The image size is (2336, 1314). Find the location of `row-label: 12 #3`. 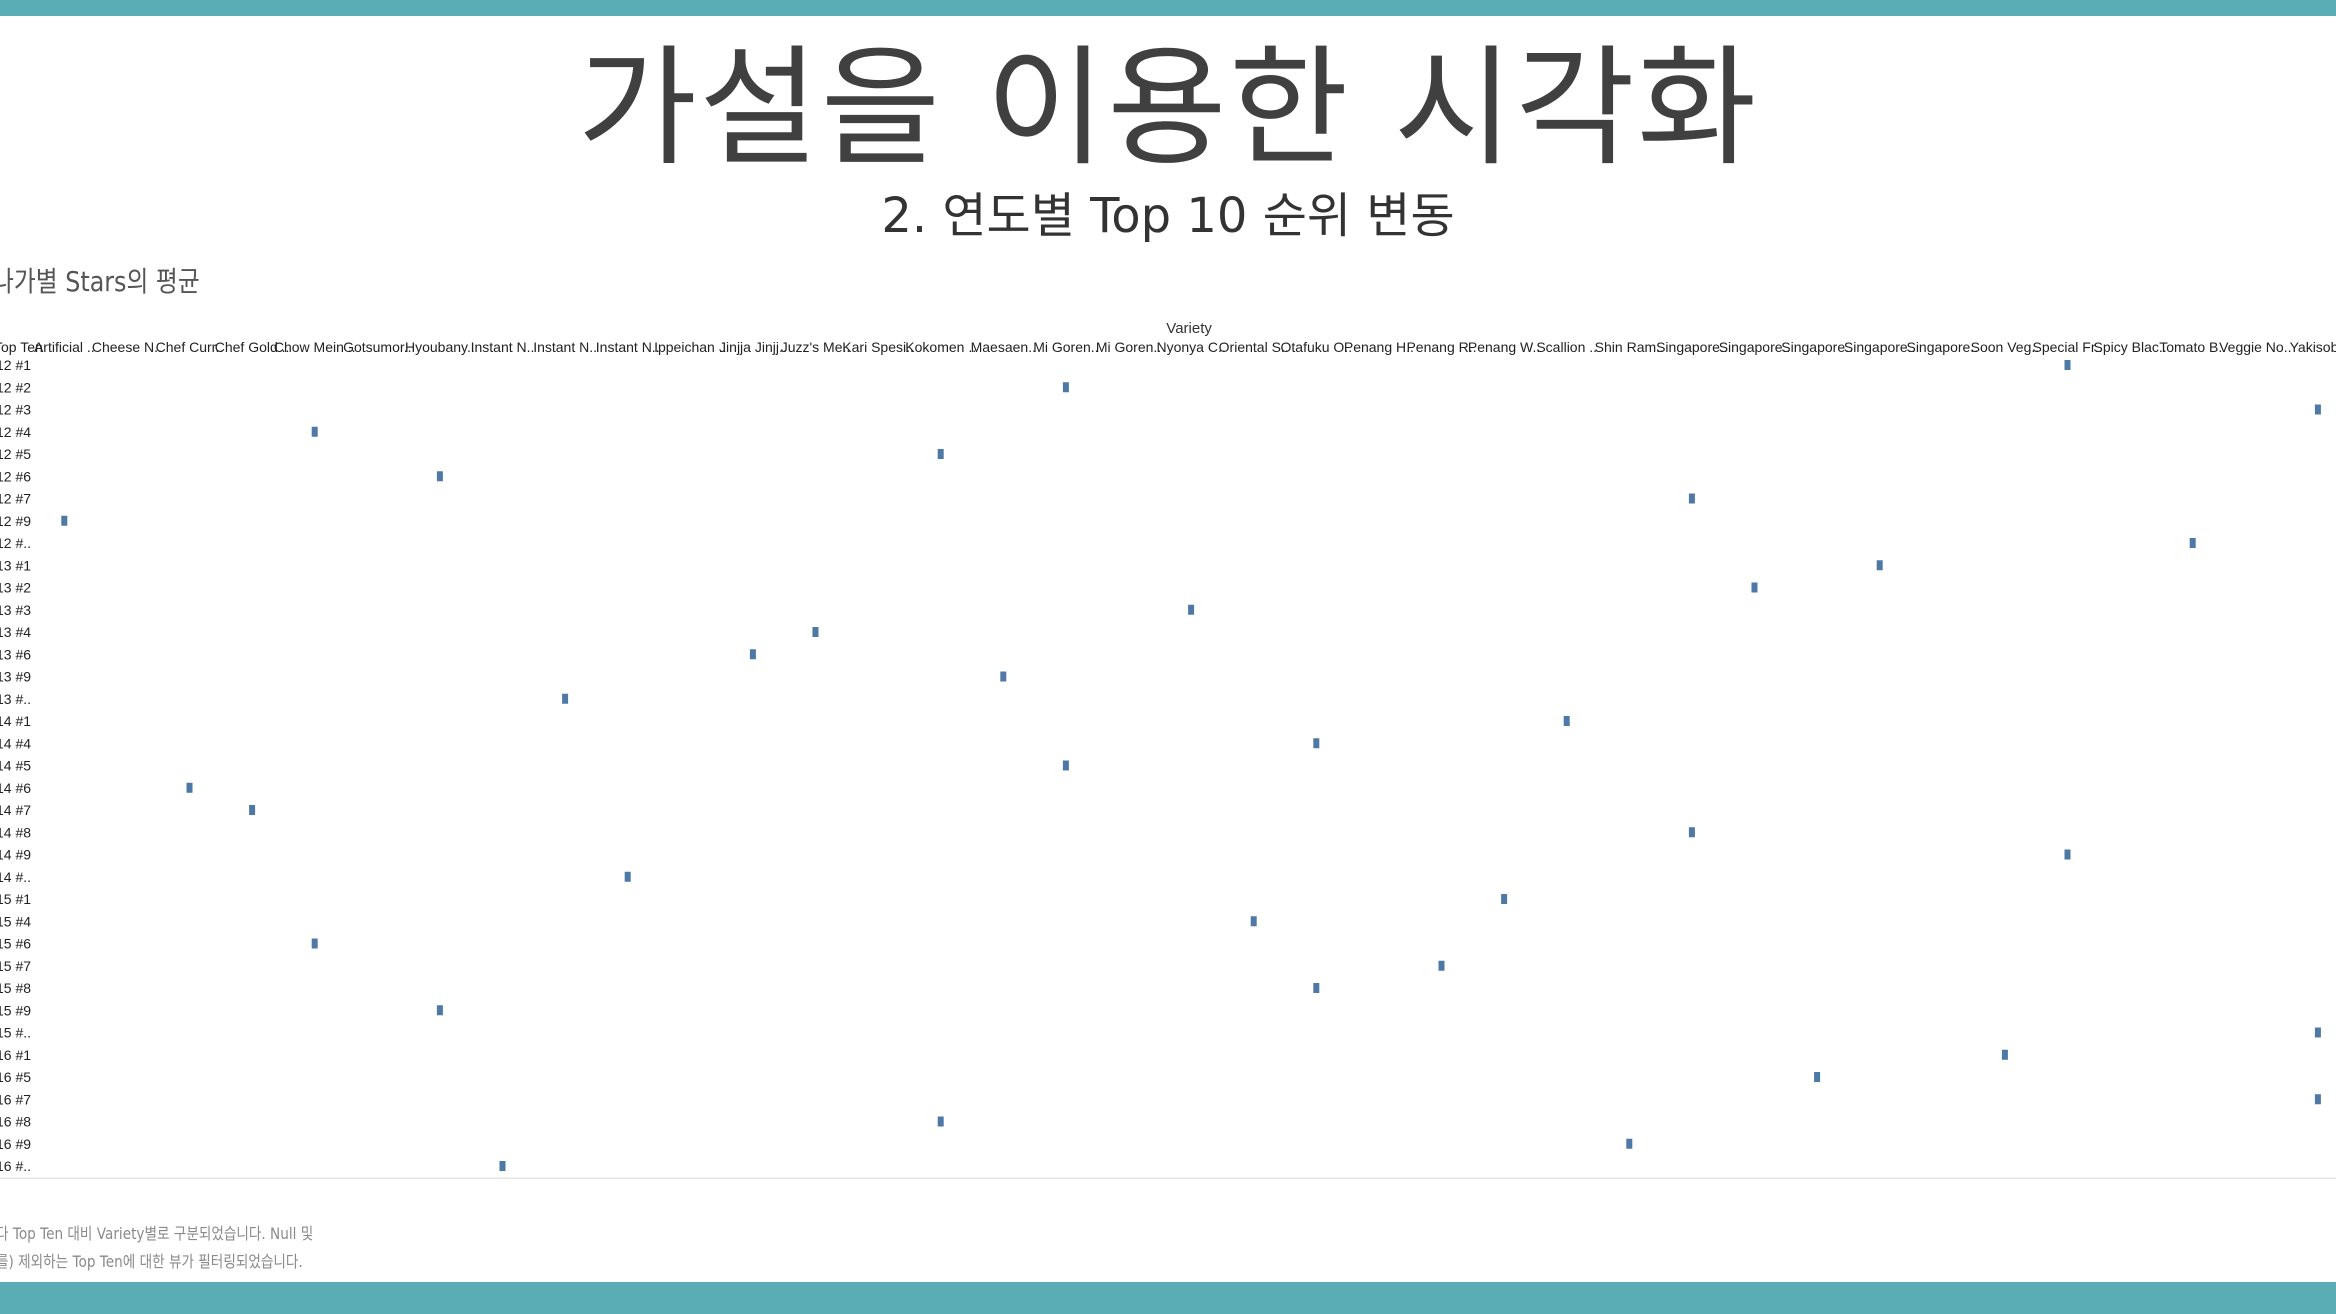

row-label: 12 #3 is located at coordinates (15, 410).